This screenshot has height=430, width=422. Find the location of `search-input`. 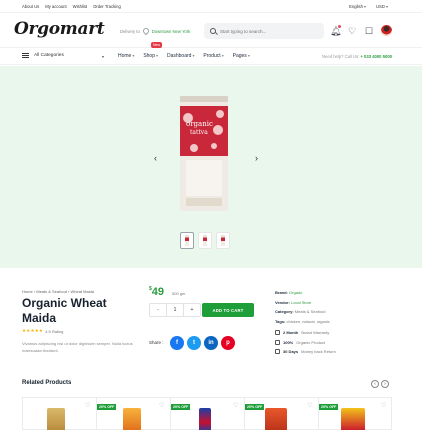

search-input is located at coordinates (270, 31).